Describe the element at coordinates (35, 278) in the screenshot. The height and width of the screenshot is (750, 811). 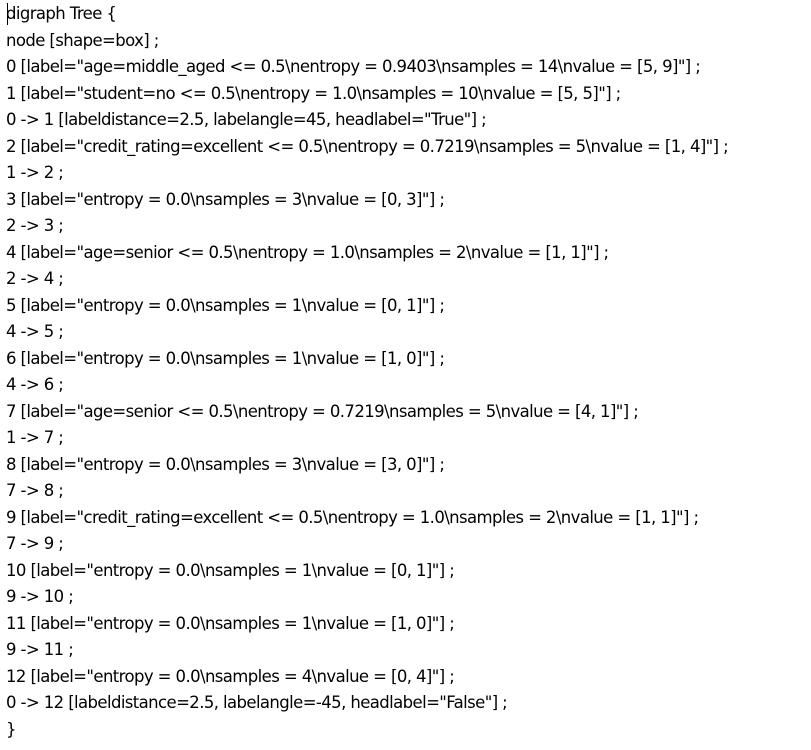
I see `text-line: 2 -> 4 ;` at that location.